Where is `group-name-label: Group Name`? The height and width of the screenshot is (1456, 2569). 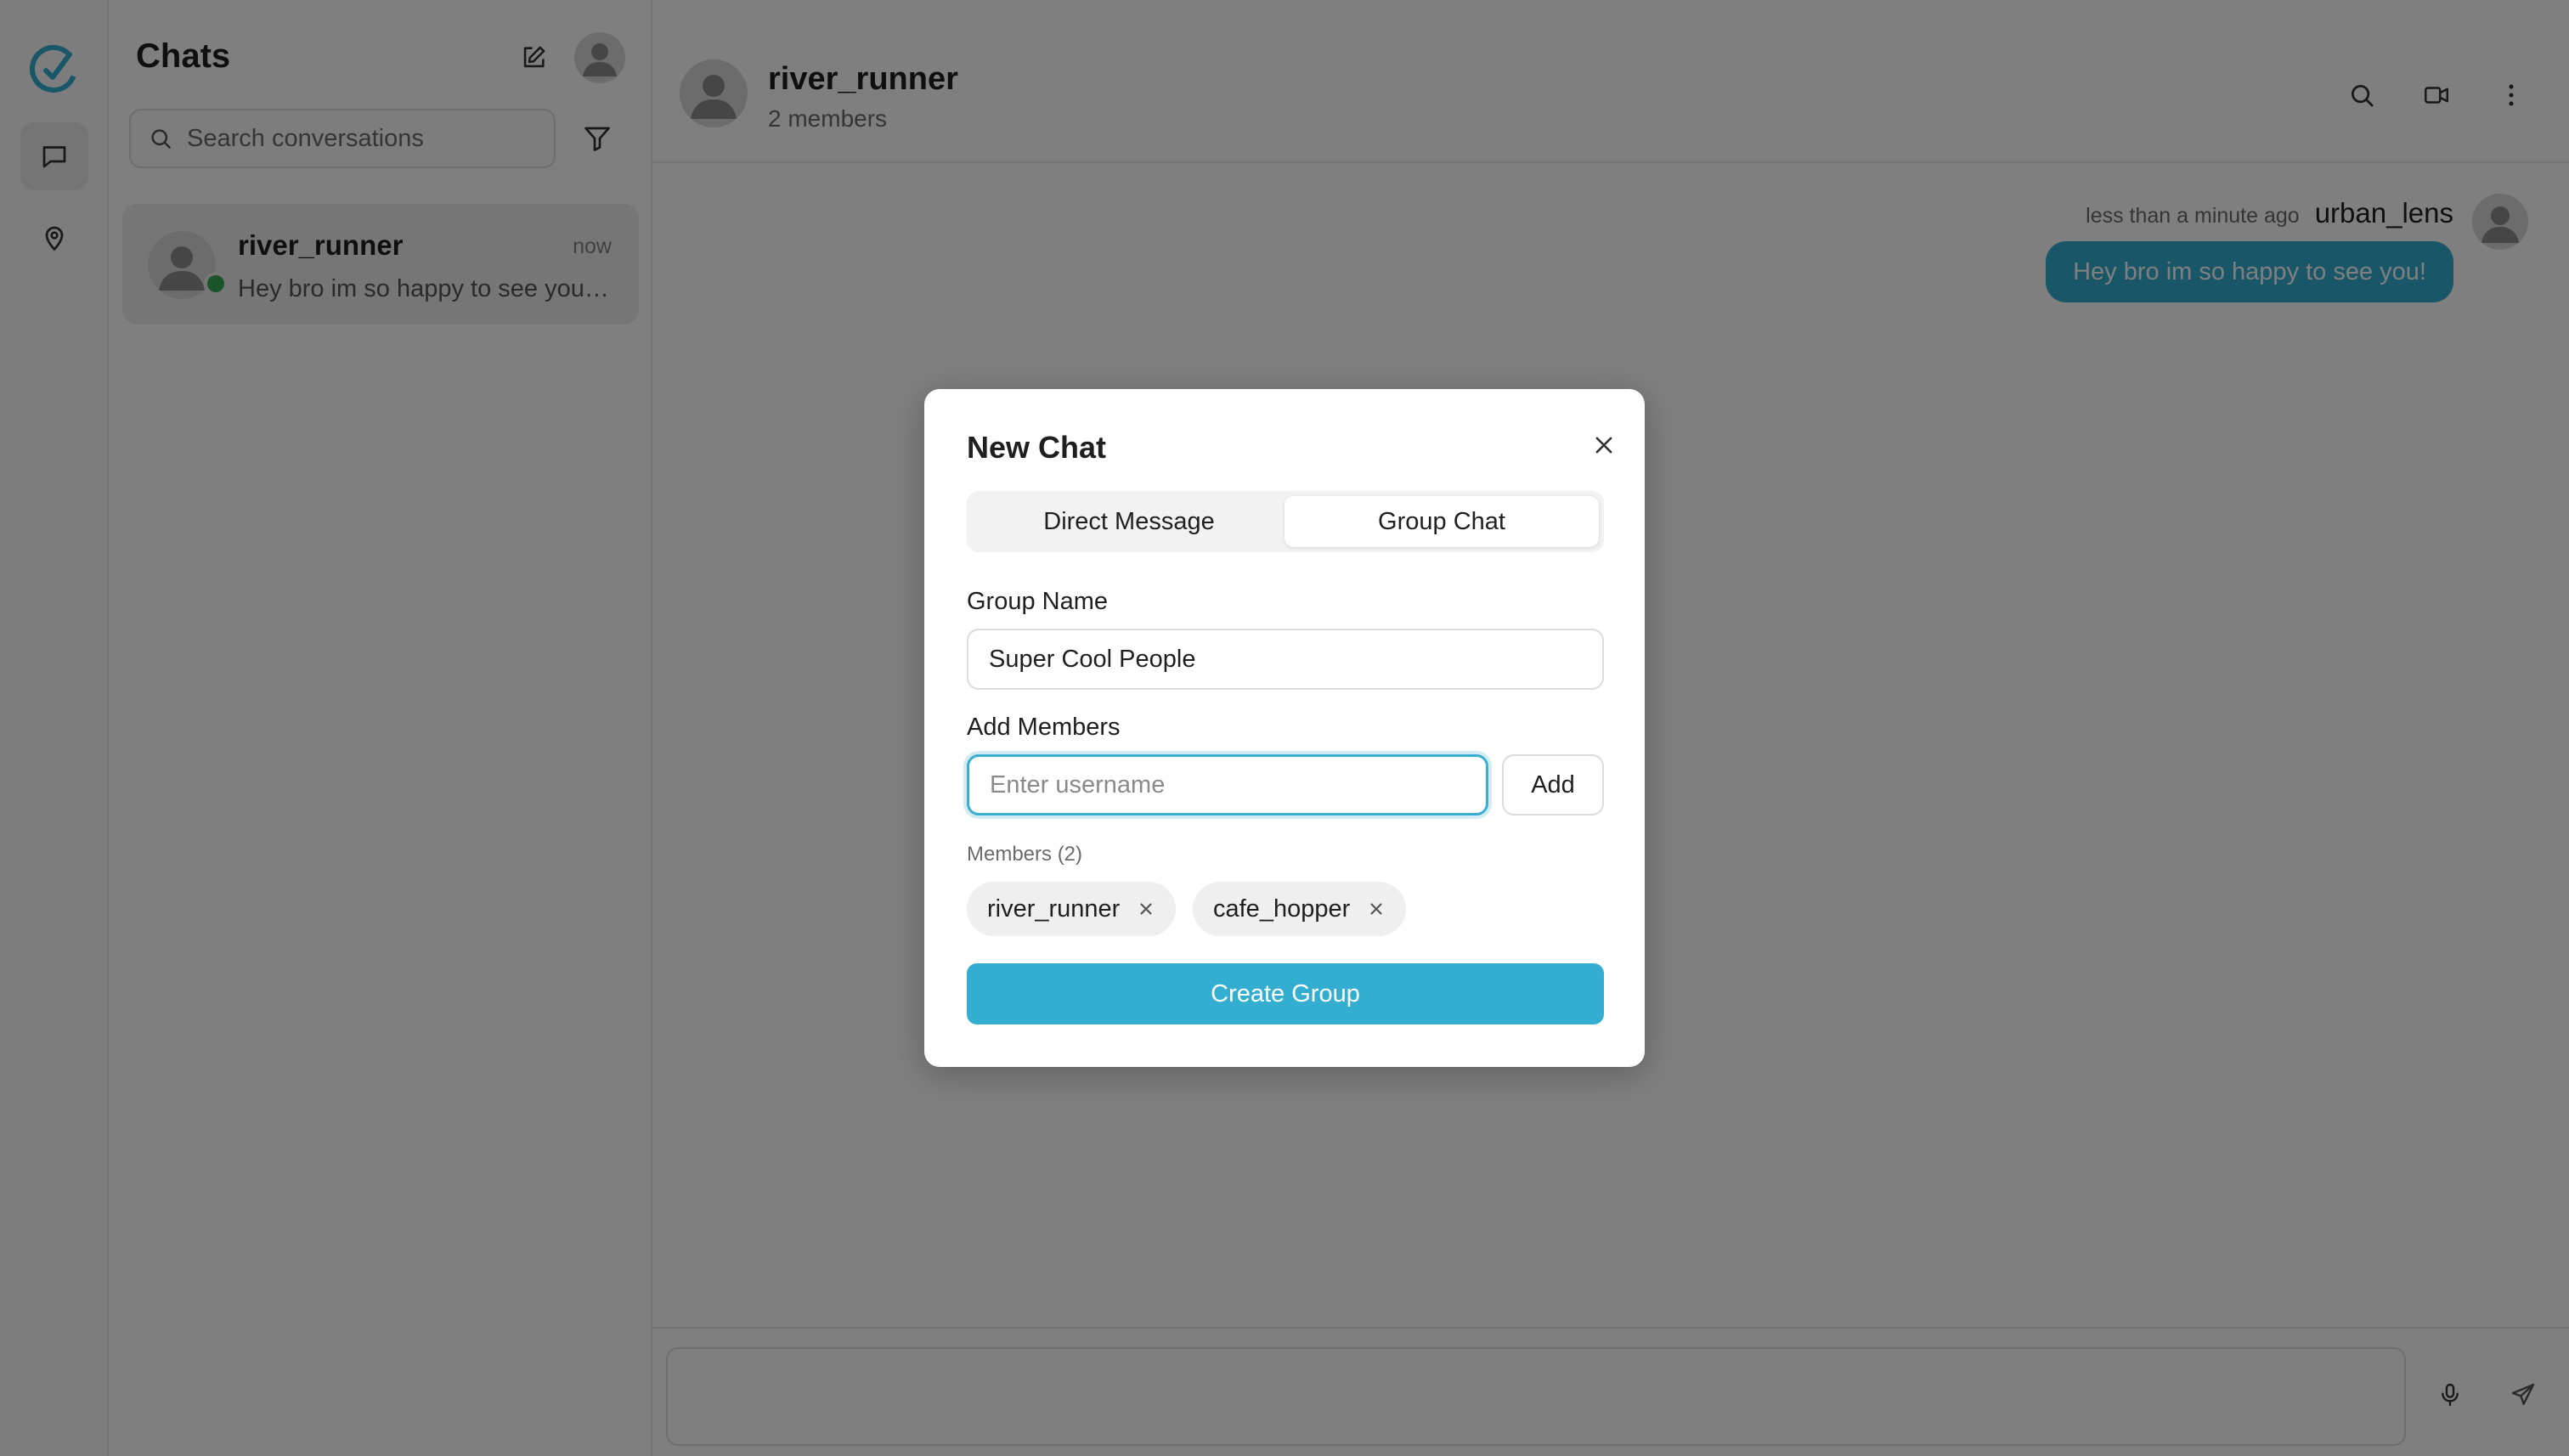
group-name-label: Group Name is located at coordinates (1038, 602).